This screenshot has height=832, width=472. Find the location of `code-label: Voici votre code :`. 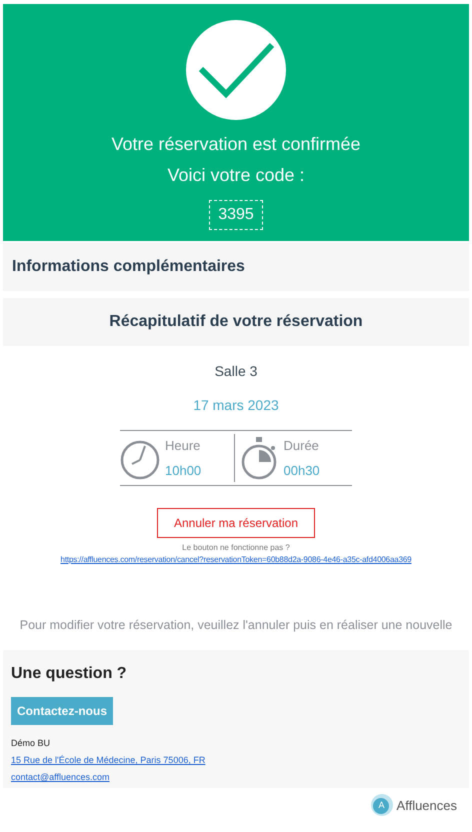

code-label: Voici votre code : is located at coordinates (236, 175).